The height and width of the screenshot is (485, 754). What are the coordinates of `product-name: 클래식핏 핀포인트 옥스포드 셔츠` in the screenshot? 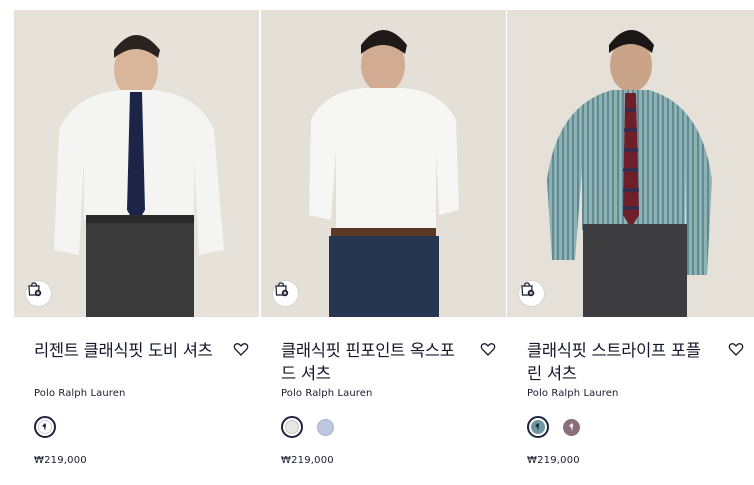 It's located at (371, 362).